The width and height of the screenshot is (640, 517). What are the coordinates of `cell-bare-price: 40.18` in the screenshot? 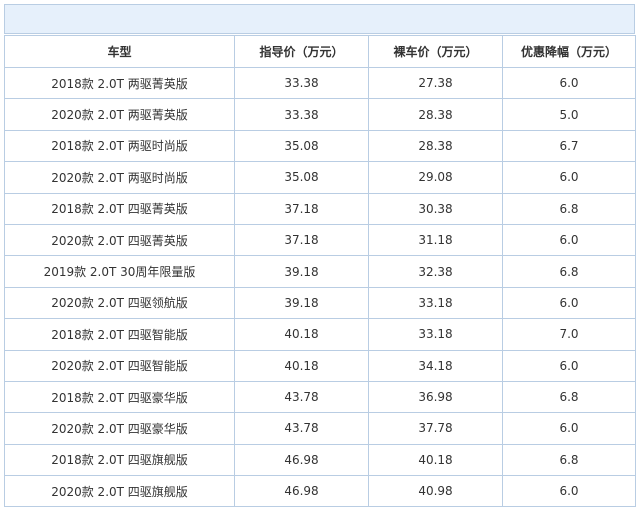 It's located at (435, 460).